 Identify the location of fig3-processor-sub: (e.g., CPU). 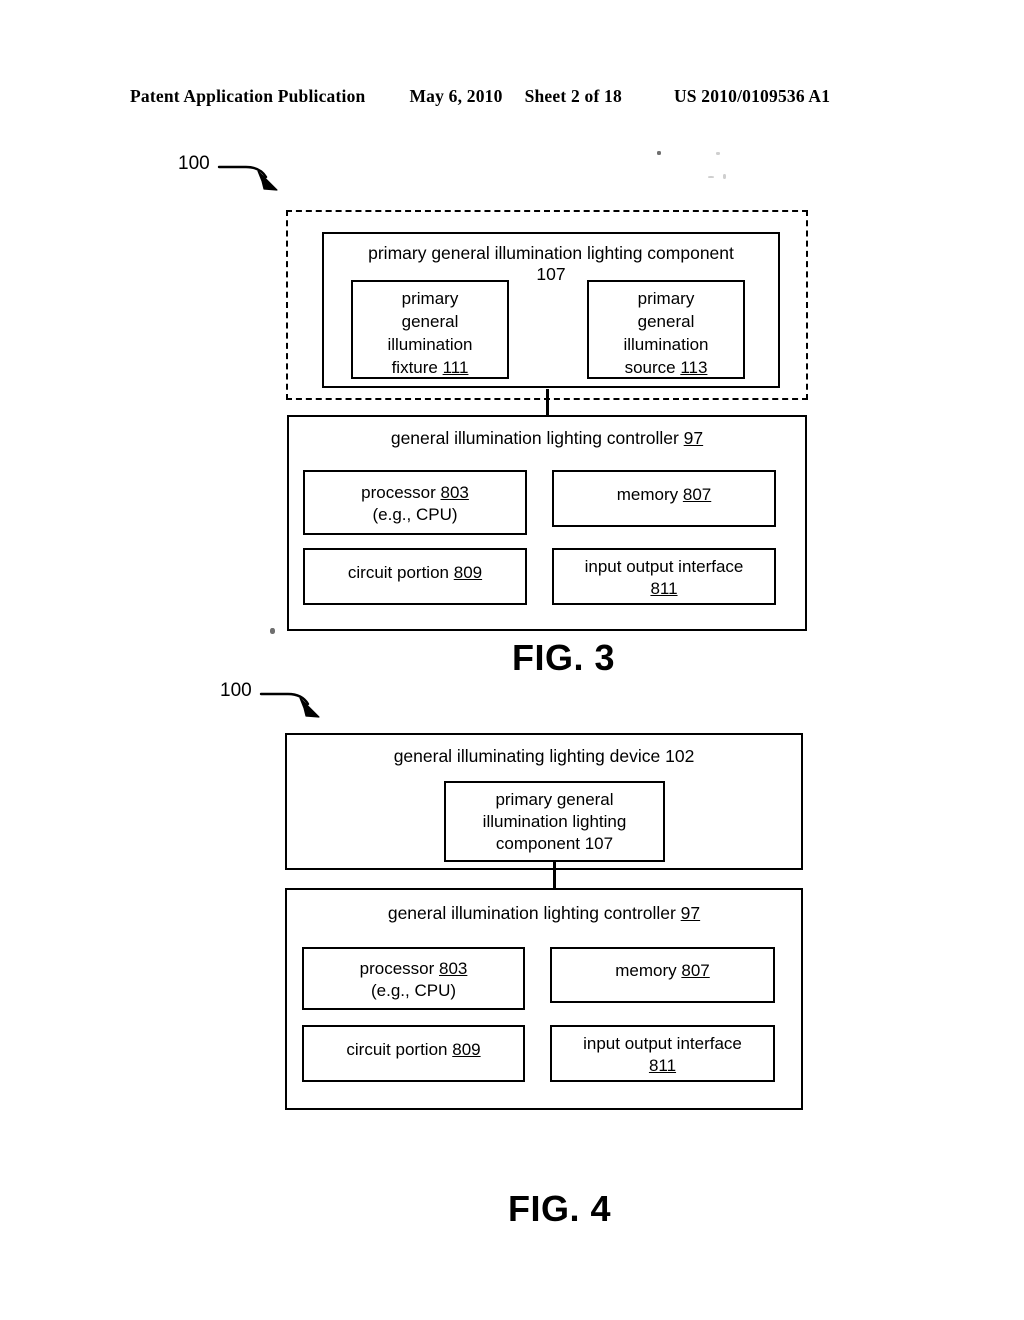
(415, 514).